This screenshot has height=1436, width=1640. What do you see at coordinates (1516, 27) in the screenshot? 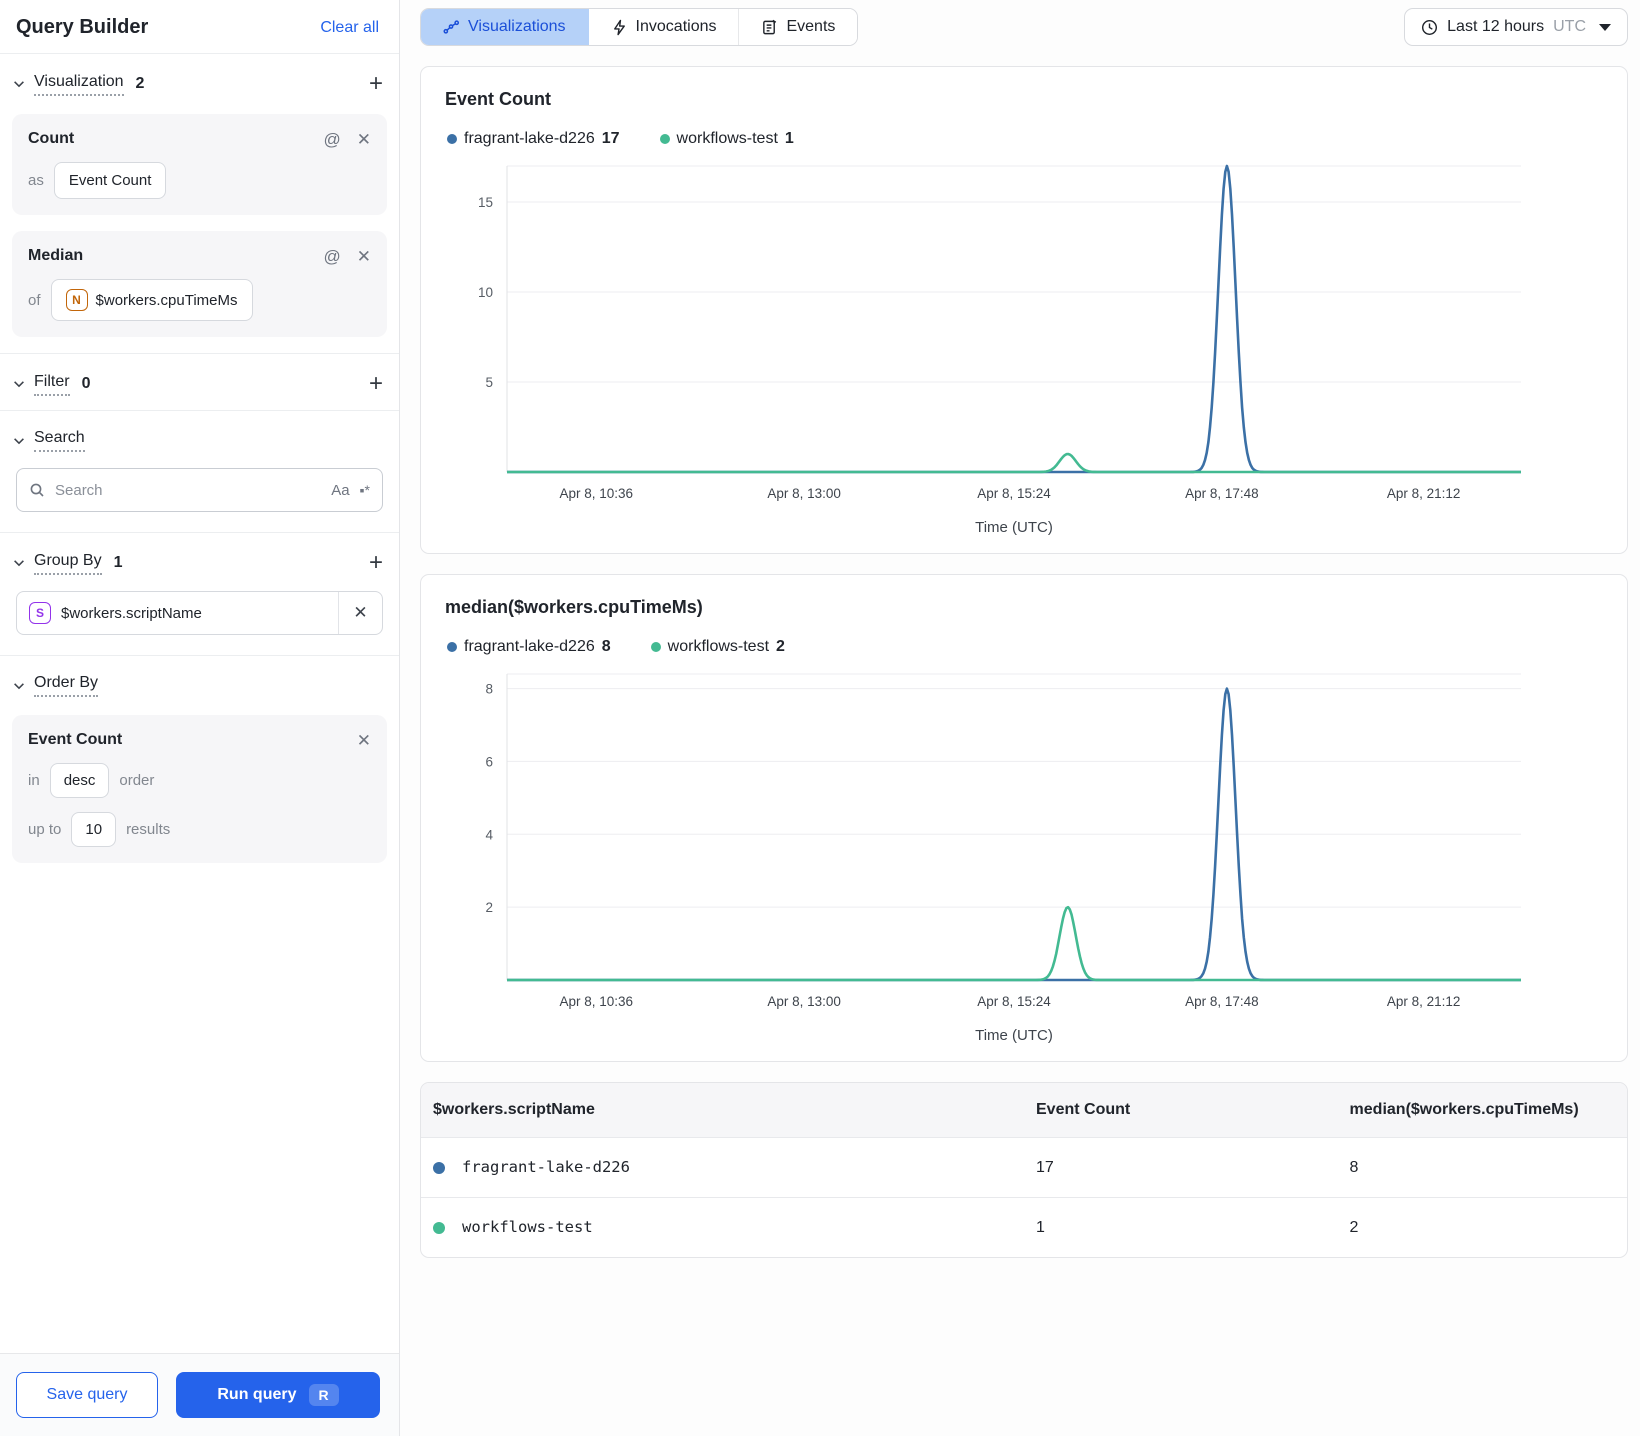
I see `time-range-dropdown: Last 12 hours UTC` at bounding box center [1516, 27].